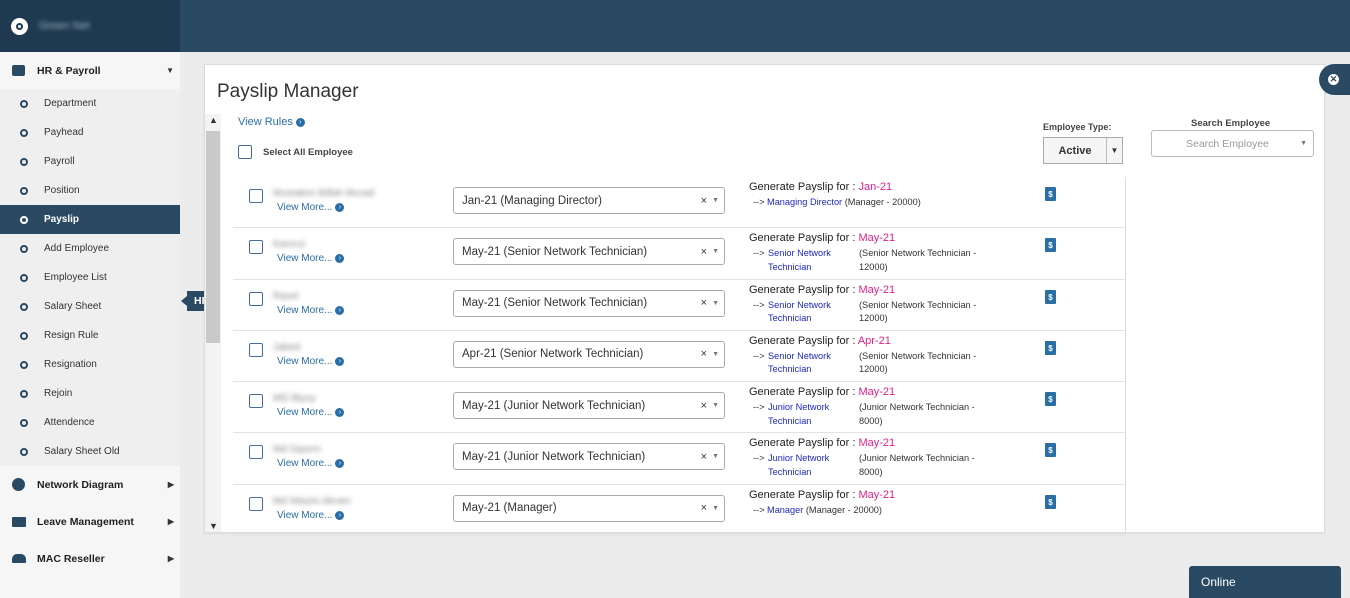 Image resolution: width=1350 pixels, height=598 pixels. What do you see at coordinates (19, 26) in the screenshot?
I see `back-circle-icon` at bounding box center [19, 26].